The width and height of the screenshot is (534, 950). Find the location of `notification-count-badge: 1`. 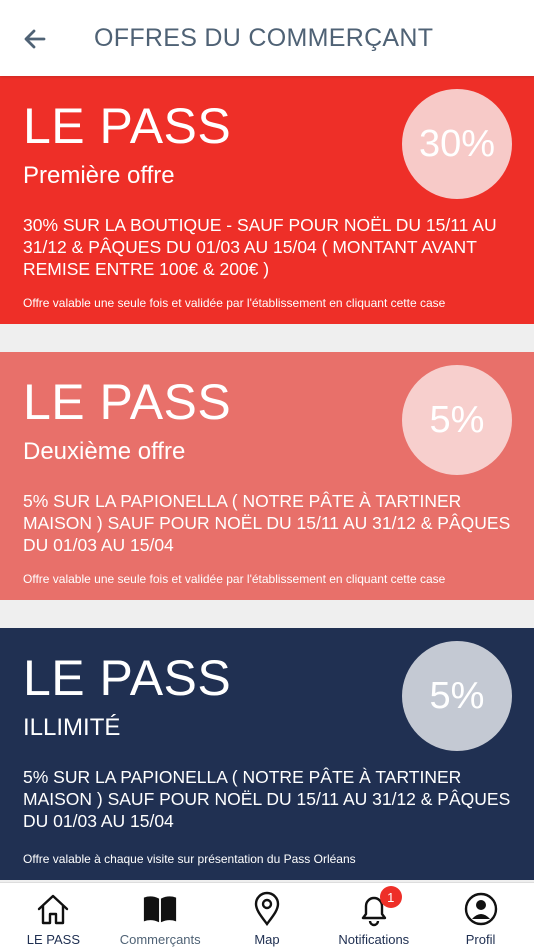

notification-count-badge: 1 is located at coordinates (390, 897).